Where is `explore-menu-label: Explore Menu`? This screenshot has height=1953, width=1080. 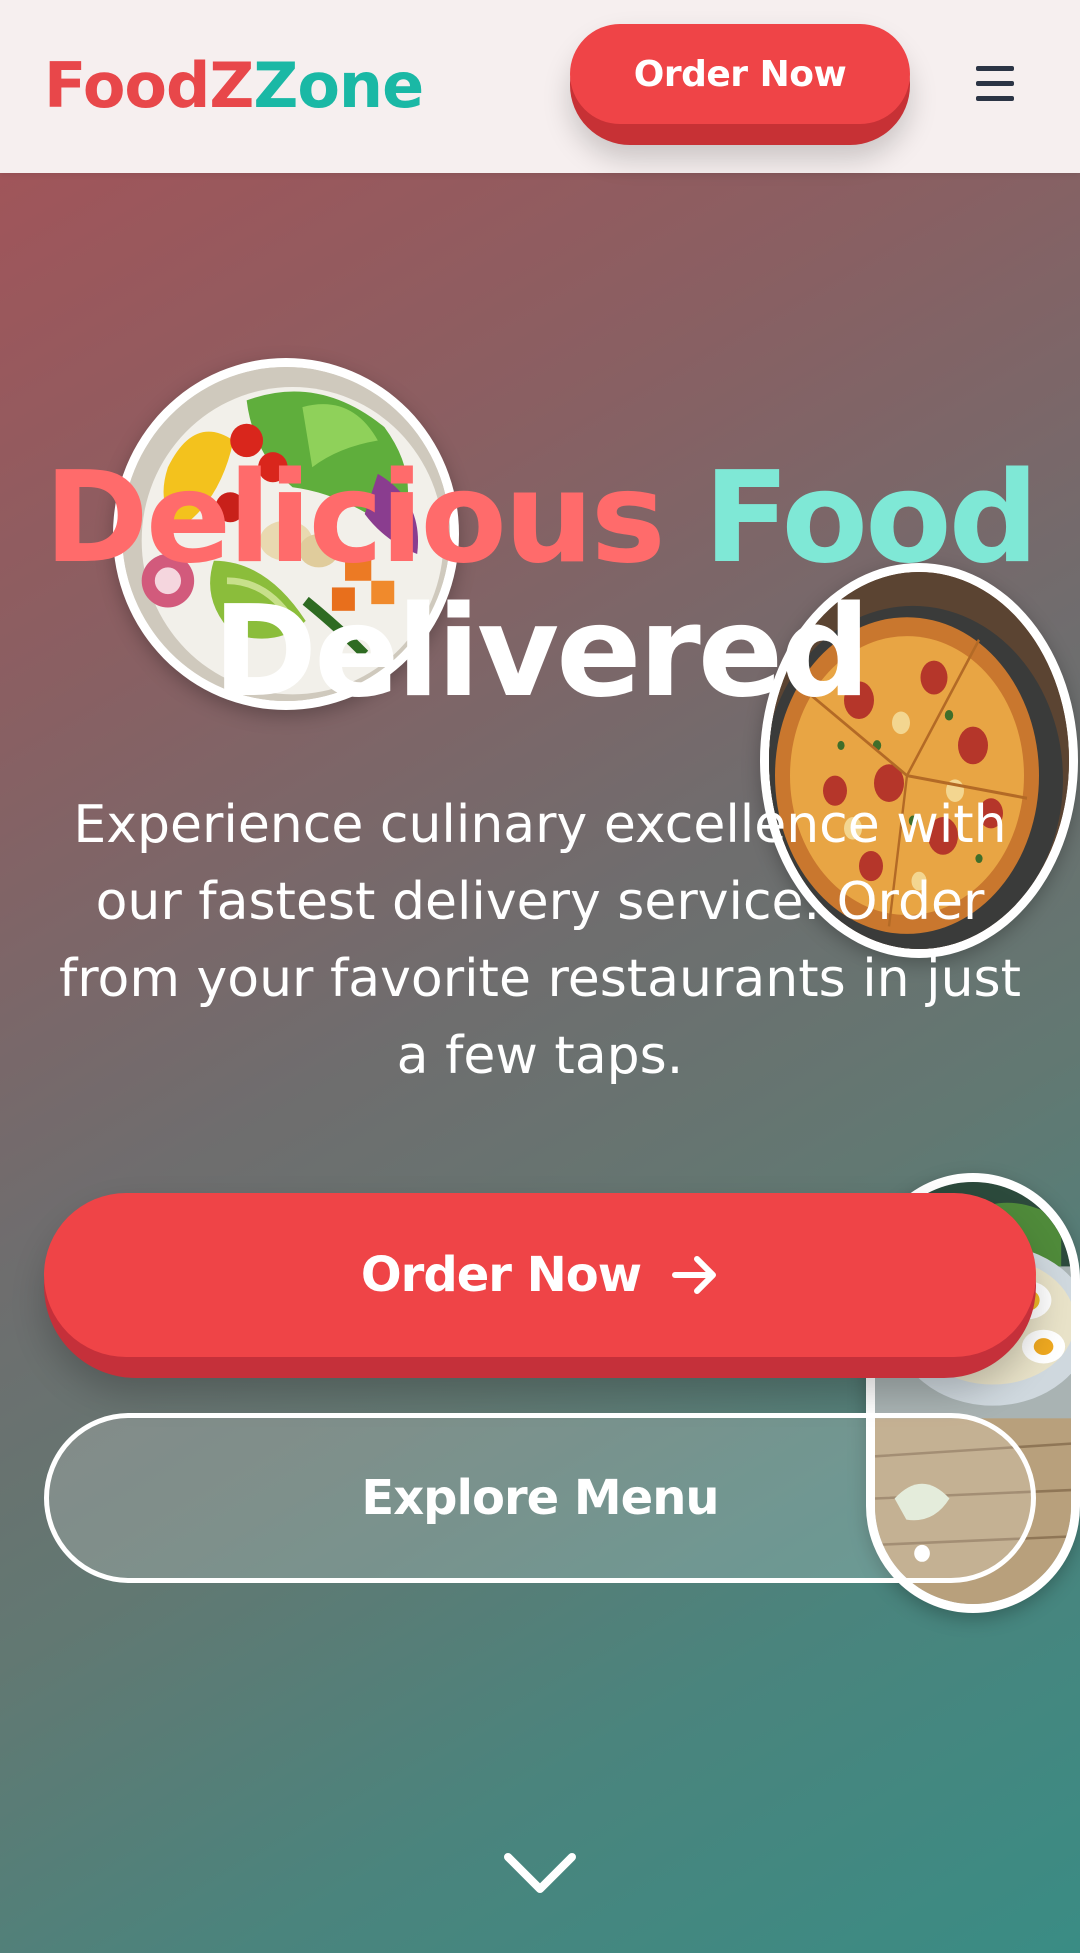
explore-menu-label: Explore Menu is located at coordinates (540, 1498).